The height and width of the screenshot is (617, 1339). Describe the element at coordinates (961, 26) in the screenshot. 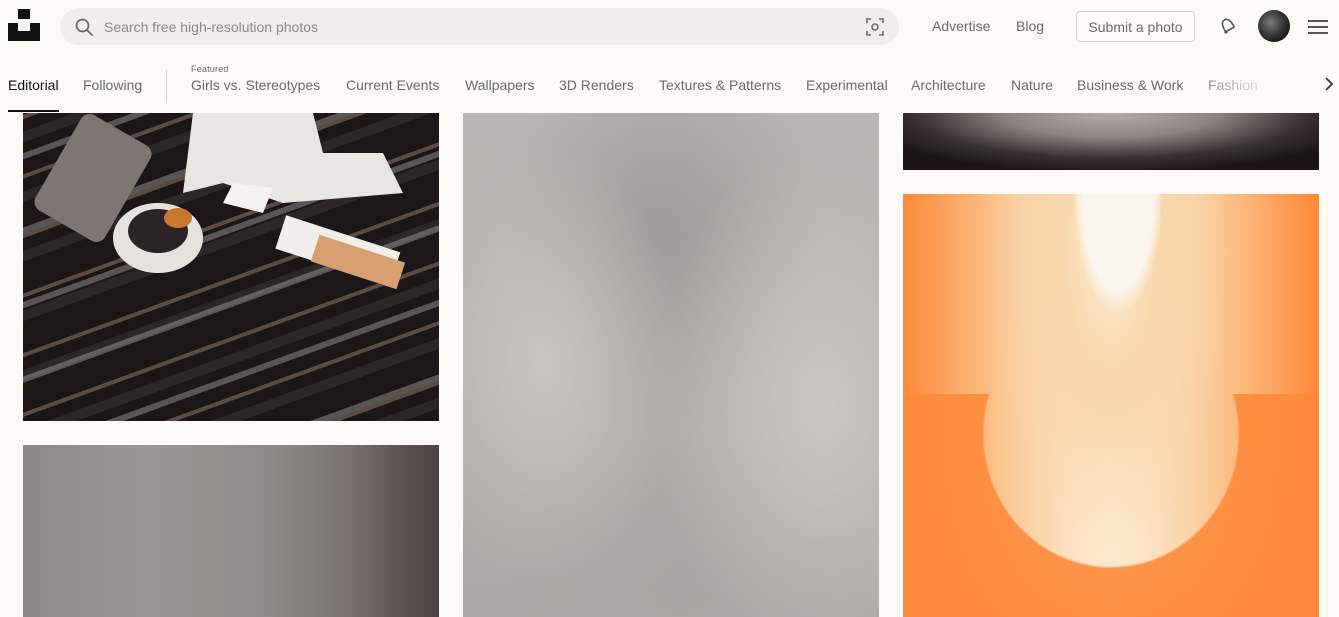

I see `advertise-link: Advertise` at that location.